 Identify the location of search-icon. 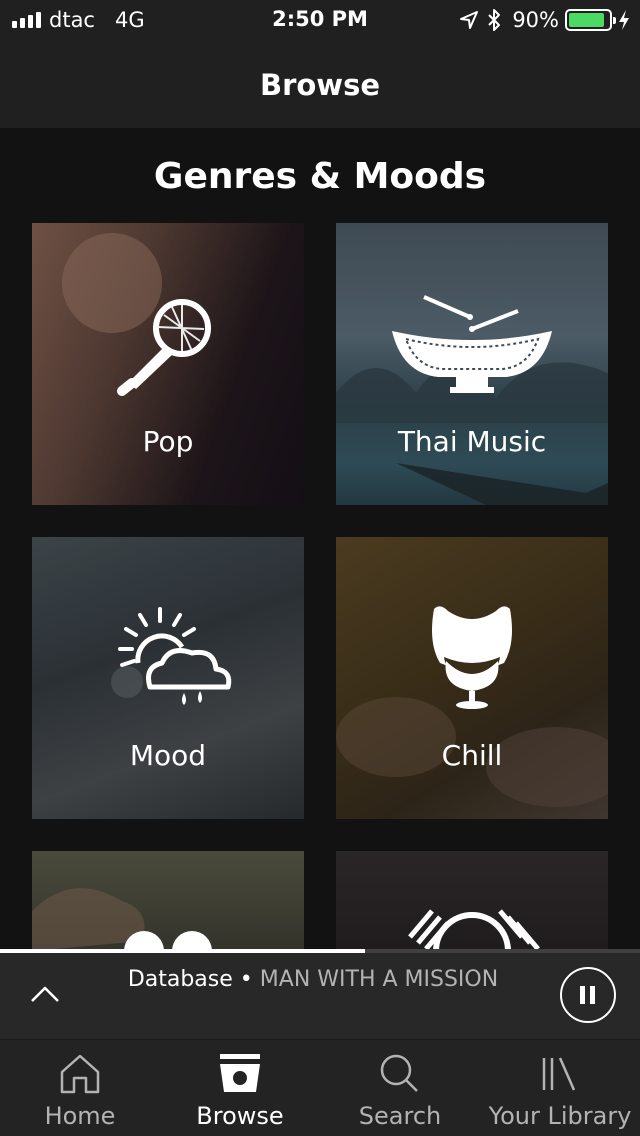
(399, 1073).